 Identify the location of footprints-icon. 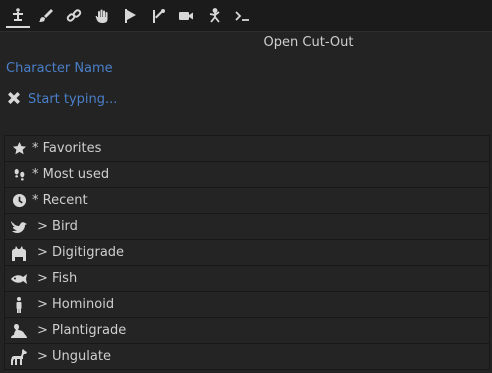
(19, 175).